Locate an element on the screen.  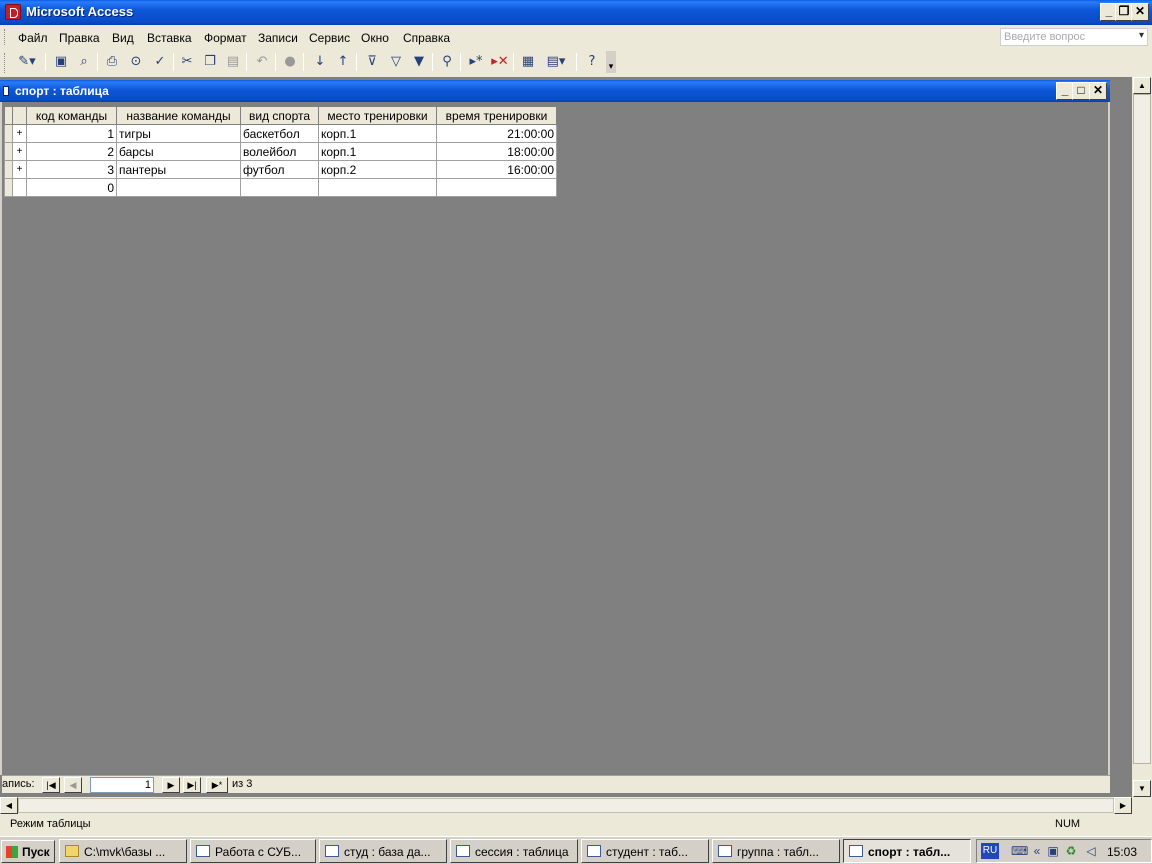
volume-icon: ◁ is located at coordinates (1091, 851).